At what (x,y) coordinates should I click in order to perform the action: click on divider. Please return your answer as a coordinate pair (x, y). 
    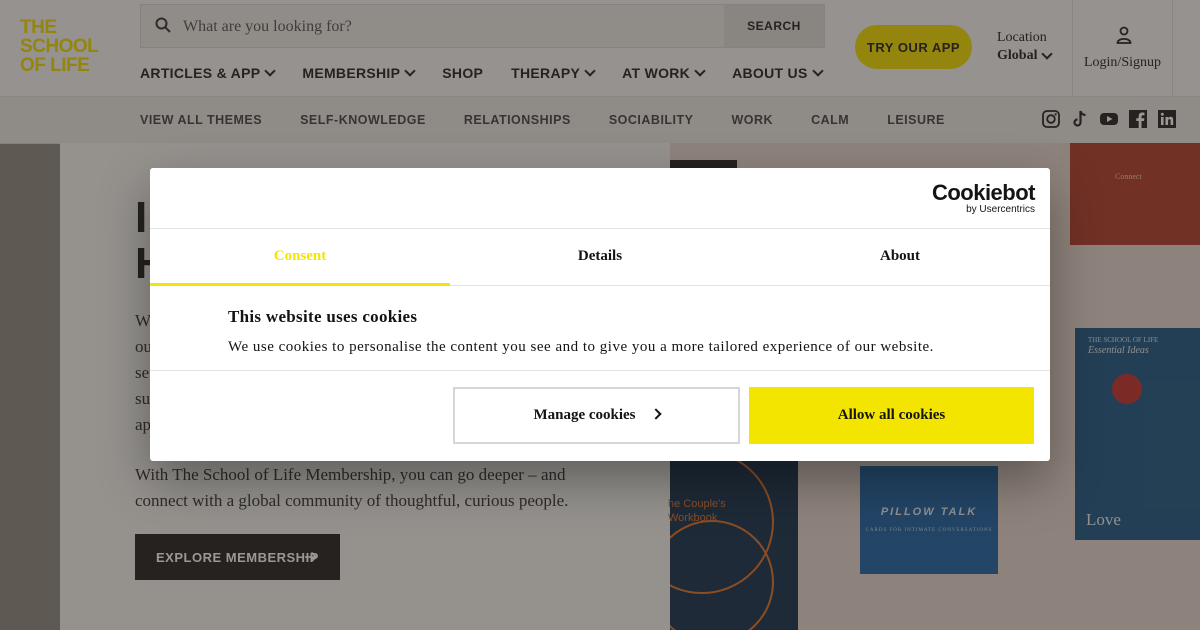
    Looking at the image, I should click on (600, 370).